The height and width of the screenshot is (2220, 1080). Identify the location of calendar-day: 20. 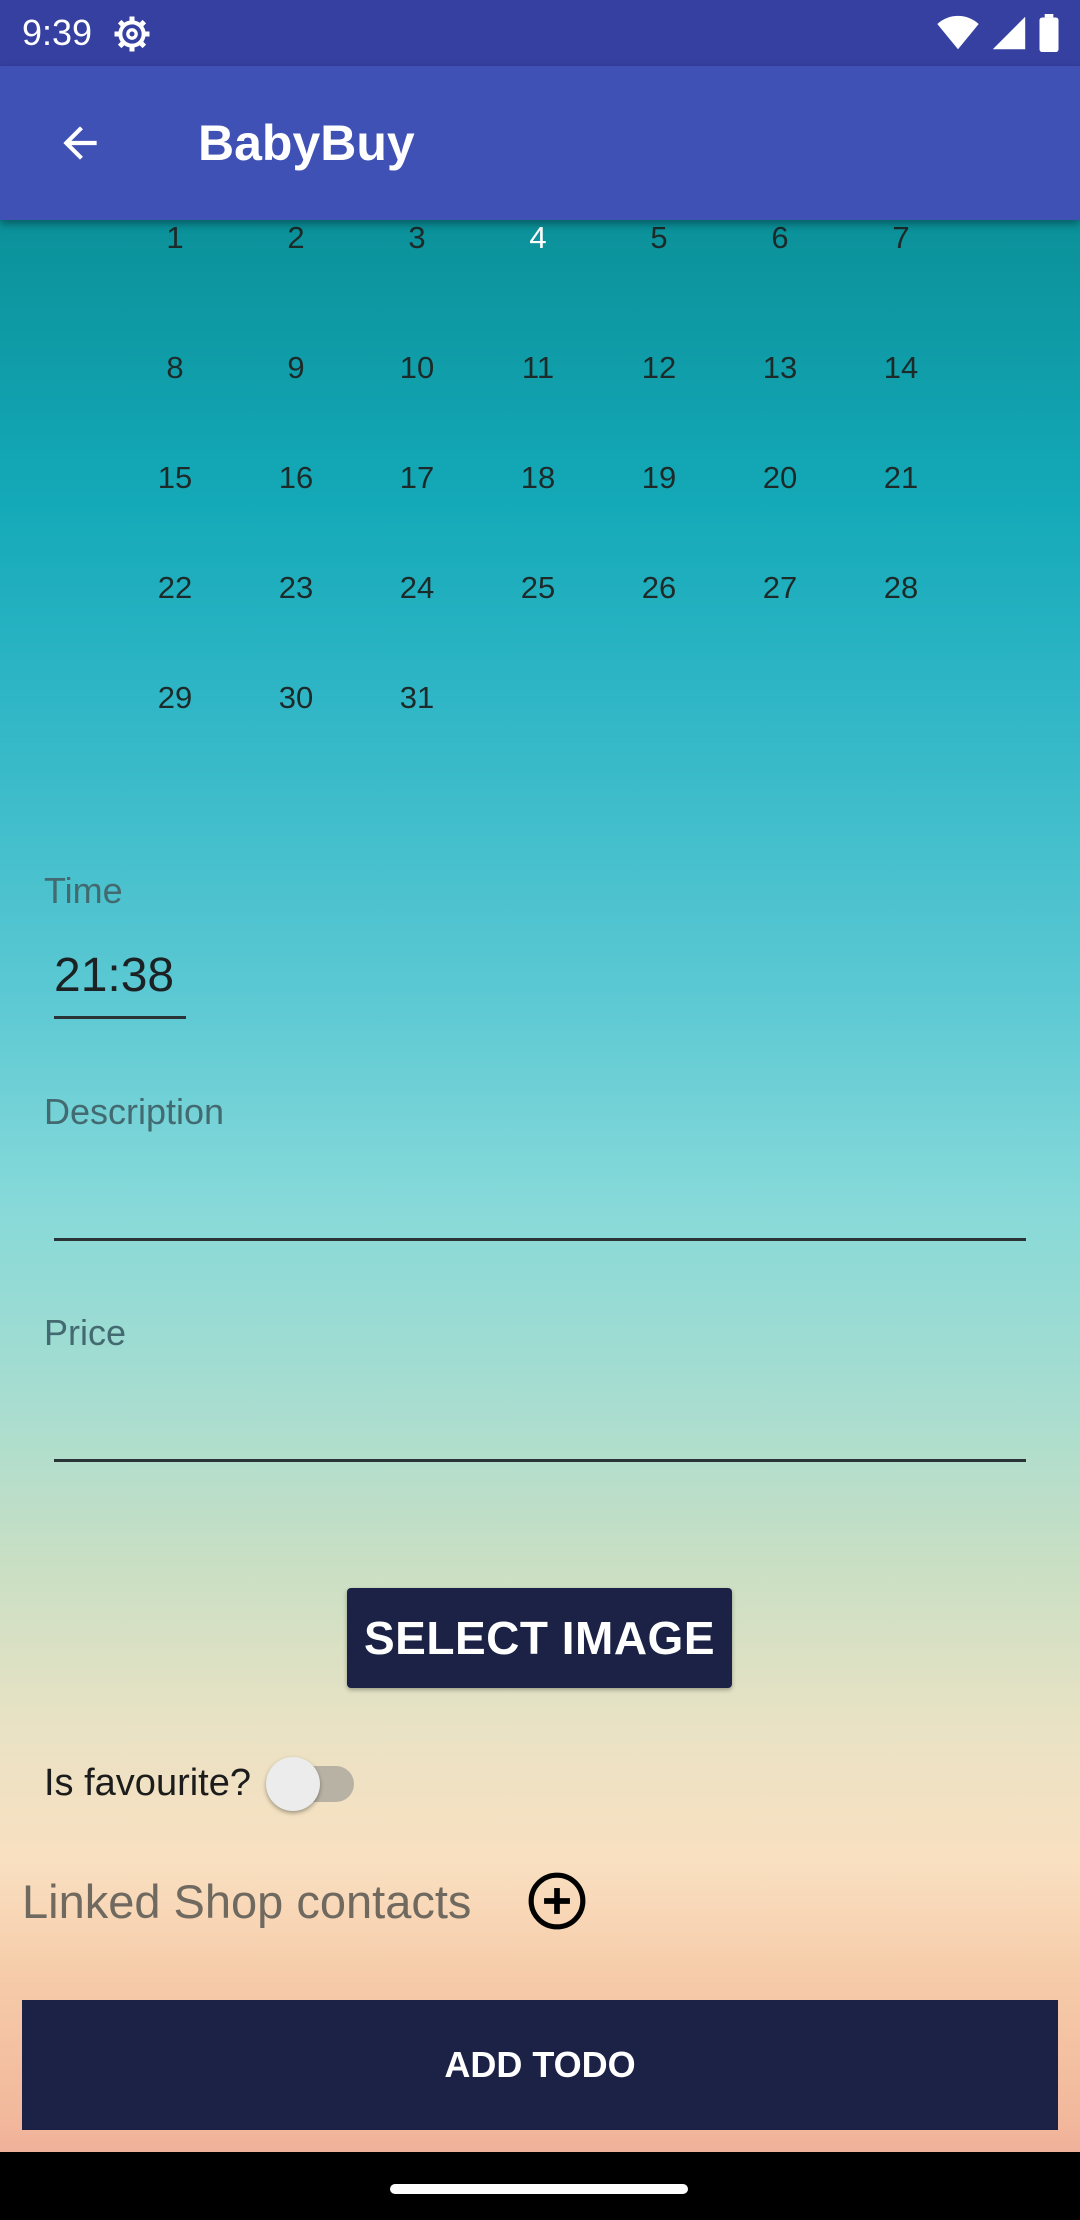
(780, 478).